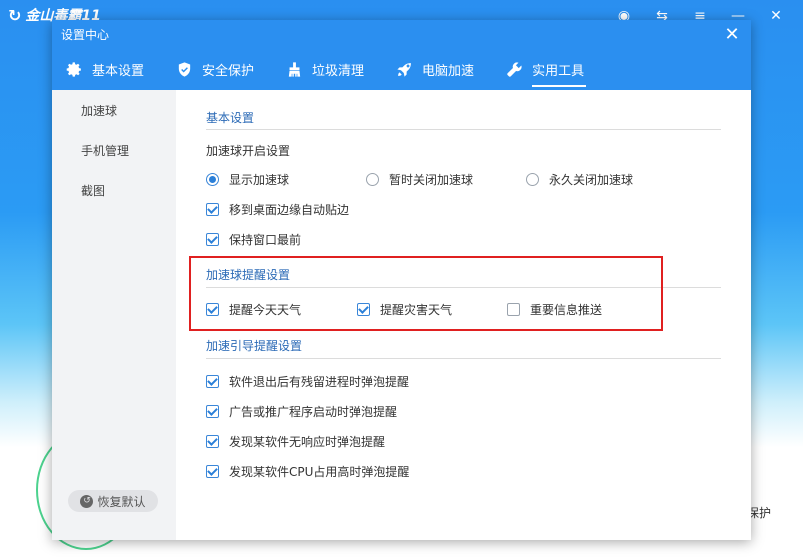  What do you see at coordinates (313, 412) in the screenshot?
I see `checkbox-label: 广告或推广程序启动时弹泡提醒` at bounding box center [313, 412].